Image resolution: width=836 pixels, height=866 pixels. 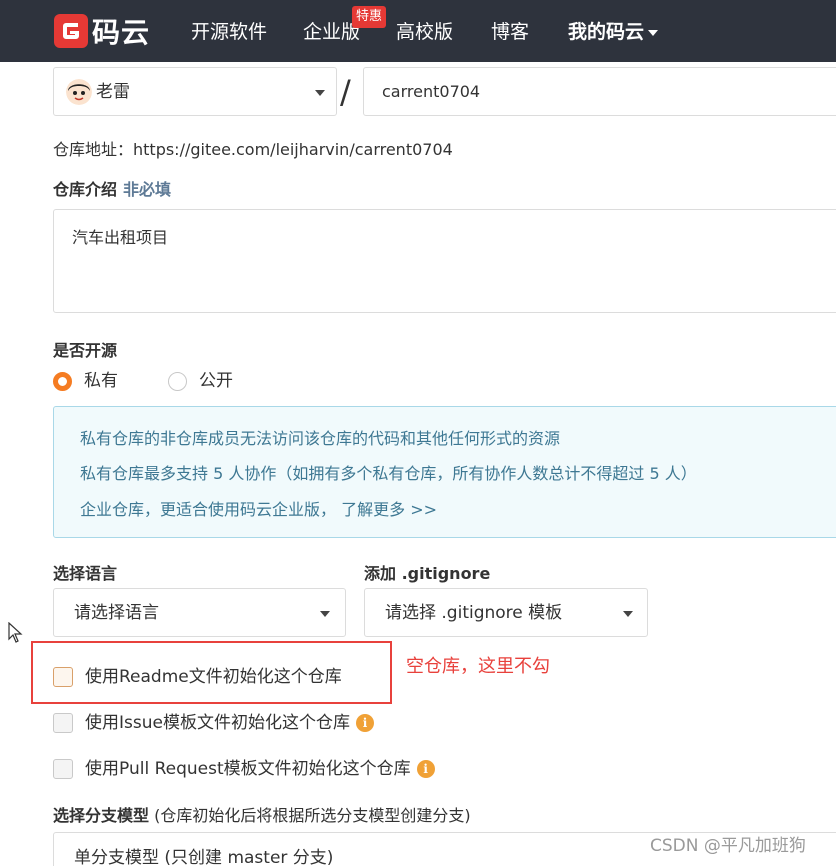 I want to click on language-label: 选择语言, so click(x=85, y=573).